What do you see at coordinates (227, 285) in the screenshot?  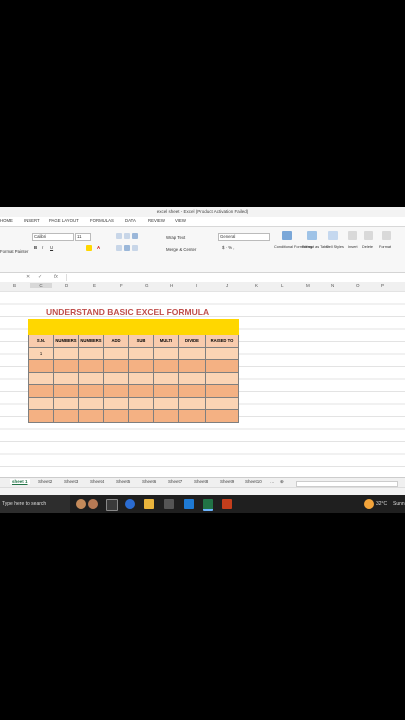 I see `column-header: J` at bounding box center [227, 285].